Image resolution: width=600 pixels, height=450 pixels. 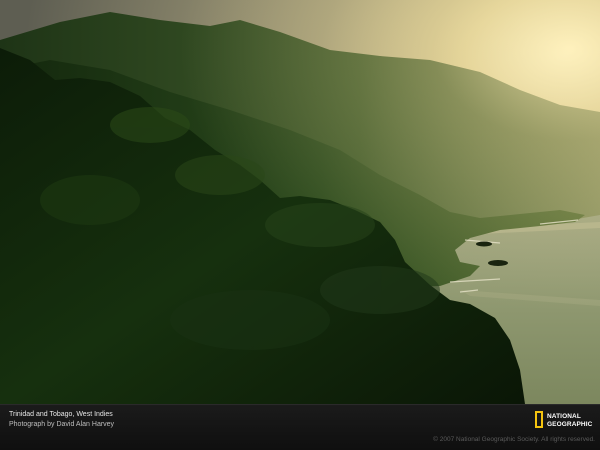 I want to click on logo-word-geographic: GEOGRAPHIC, so click(x=570, y=424).